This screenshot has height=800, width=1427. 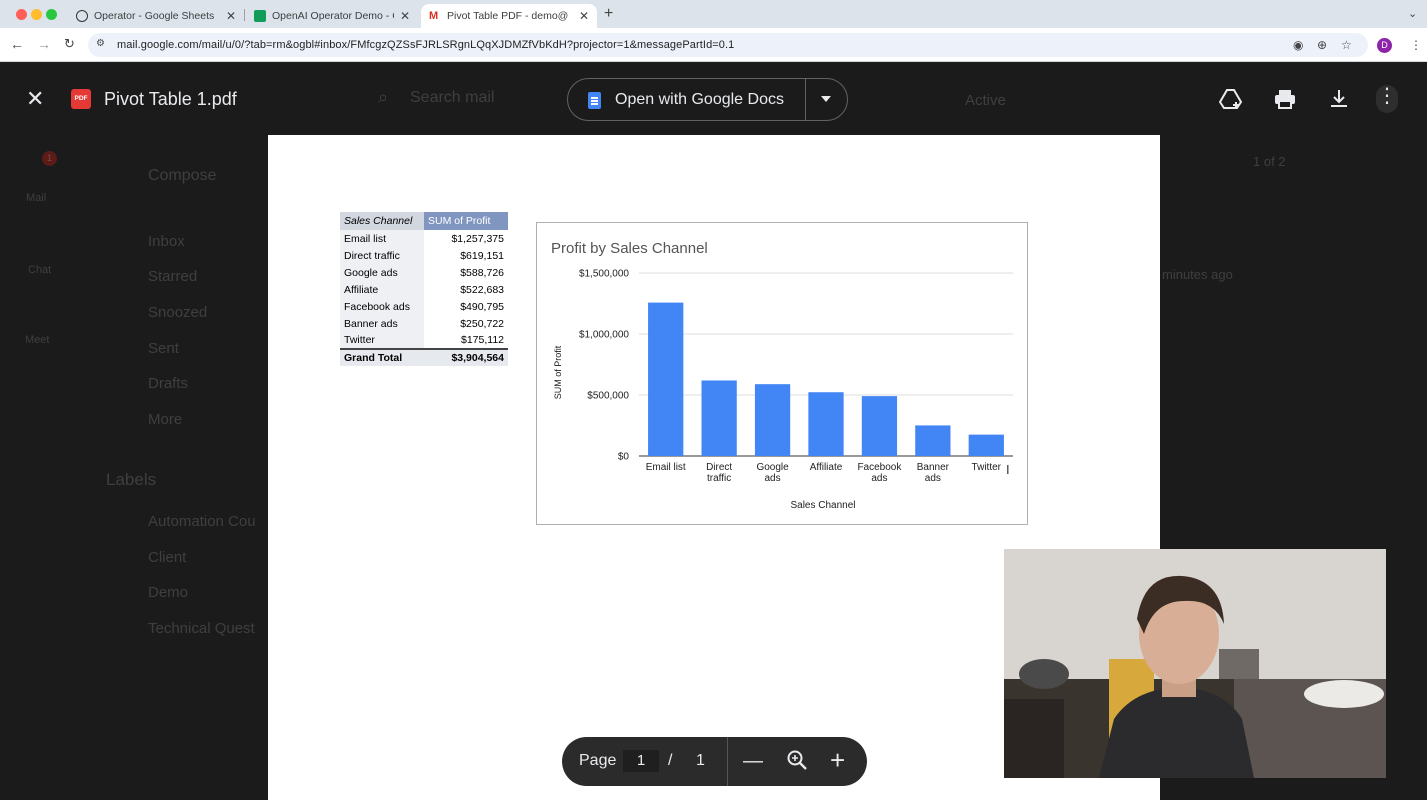 What do you see at coordinates (165, 419) in the screenshot?
I see `nav-more: More` at bounding box center [165, 419].